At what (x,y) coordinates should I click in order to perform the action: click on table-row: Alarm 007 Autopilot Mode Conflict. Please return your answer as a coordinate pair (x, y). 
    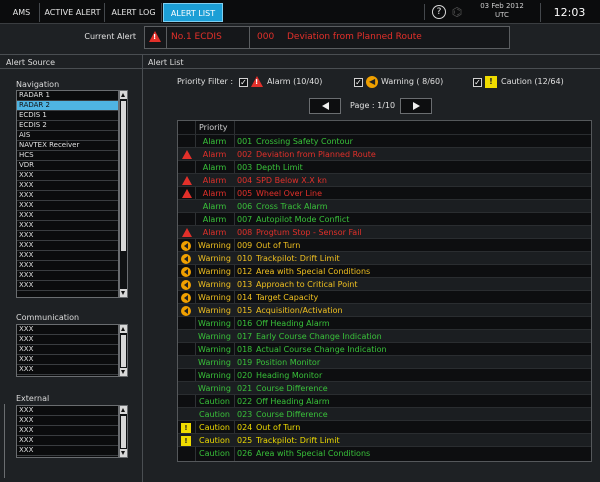
    Looking at the image, I should click on (384, 218).